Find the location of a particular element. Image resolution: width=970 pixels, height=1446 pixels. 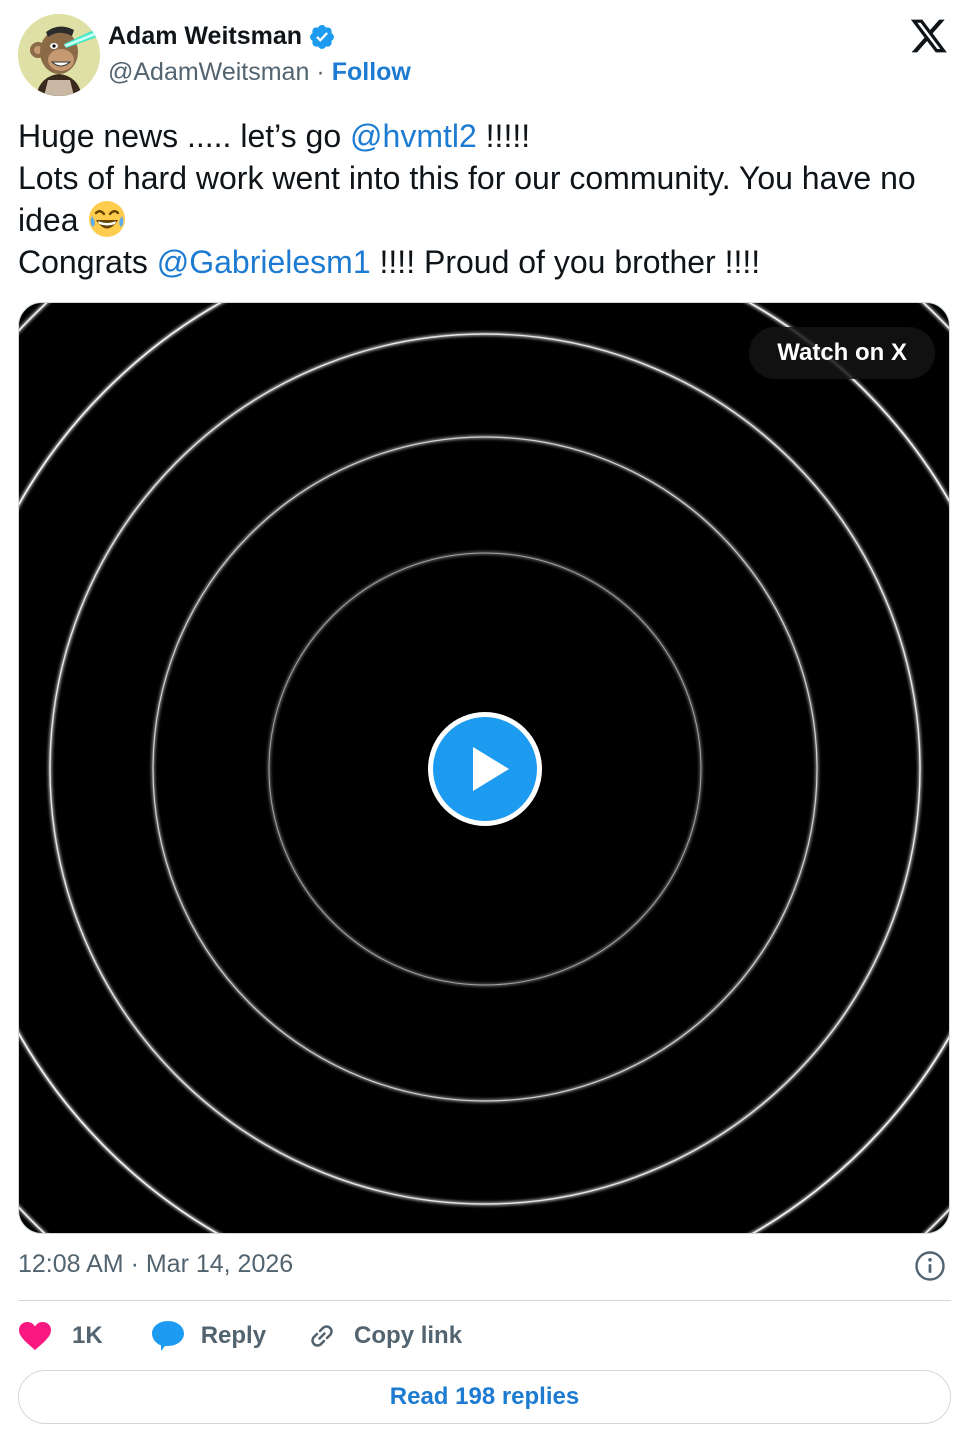

reply-button: Reply is located at coordinates (208, 1336).